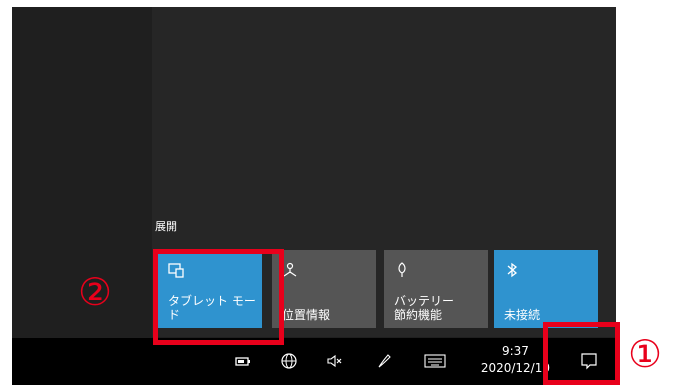 The width and height of the screenshot is (694, 385). What do you see at coordinates (290, 269) in the screenshot?
I see `location-icon` at bounding box center [290, 269].